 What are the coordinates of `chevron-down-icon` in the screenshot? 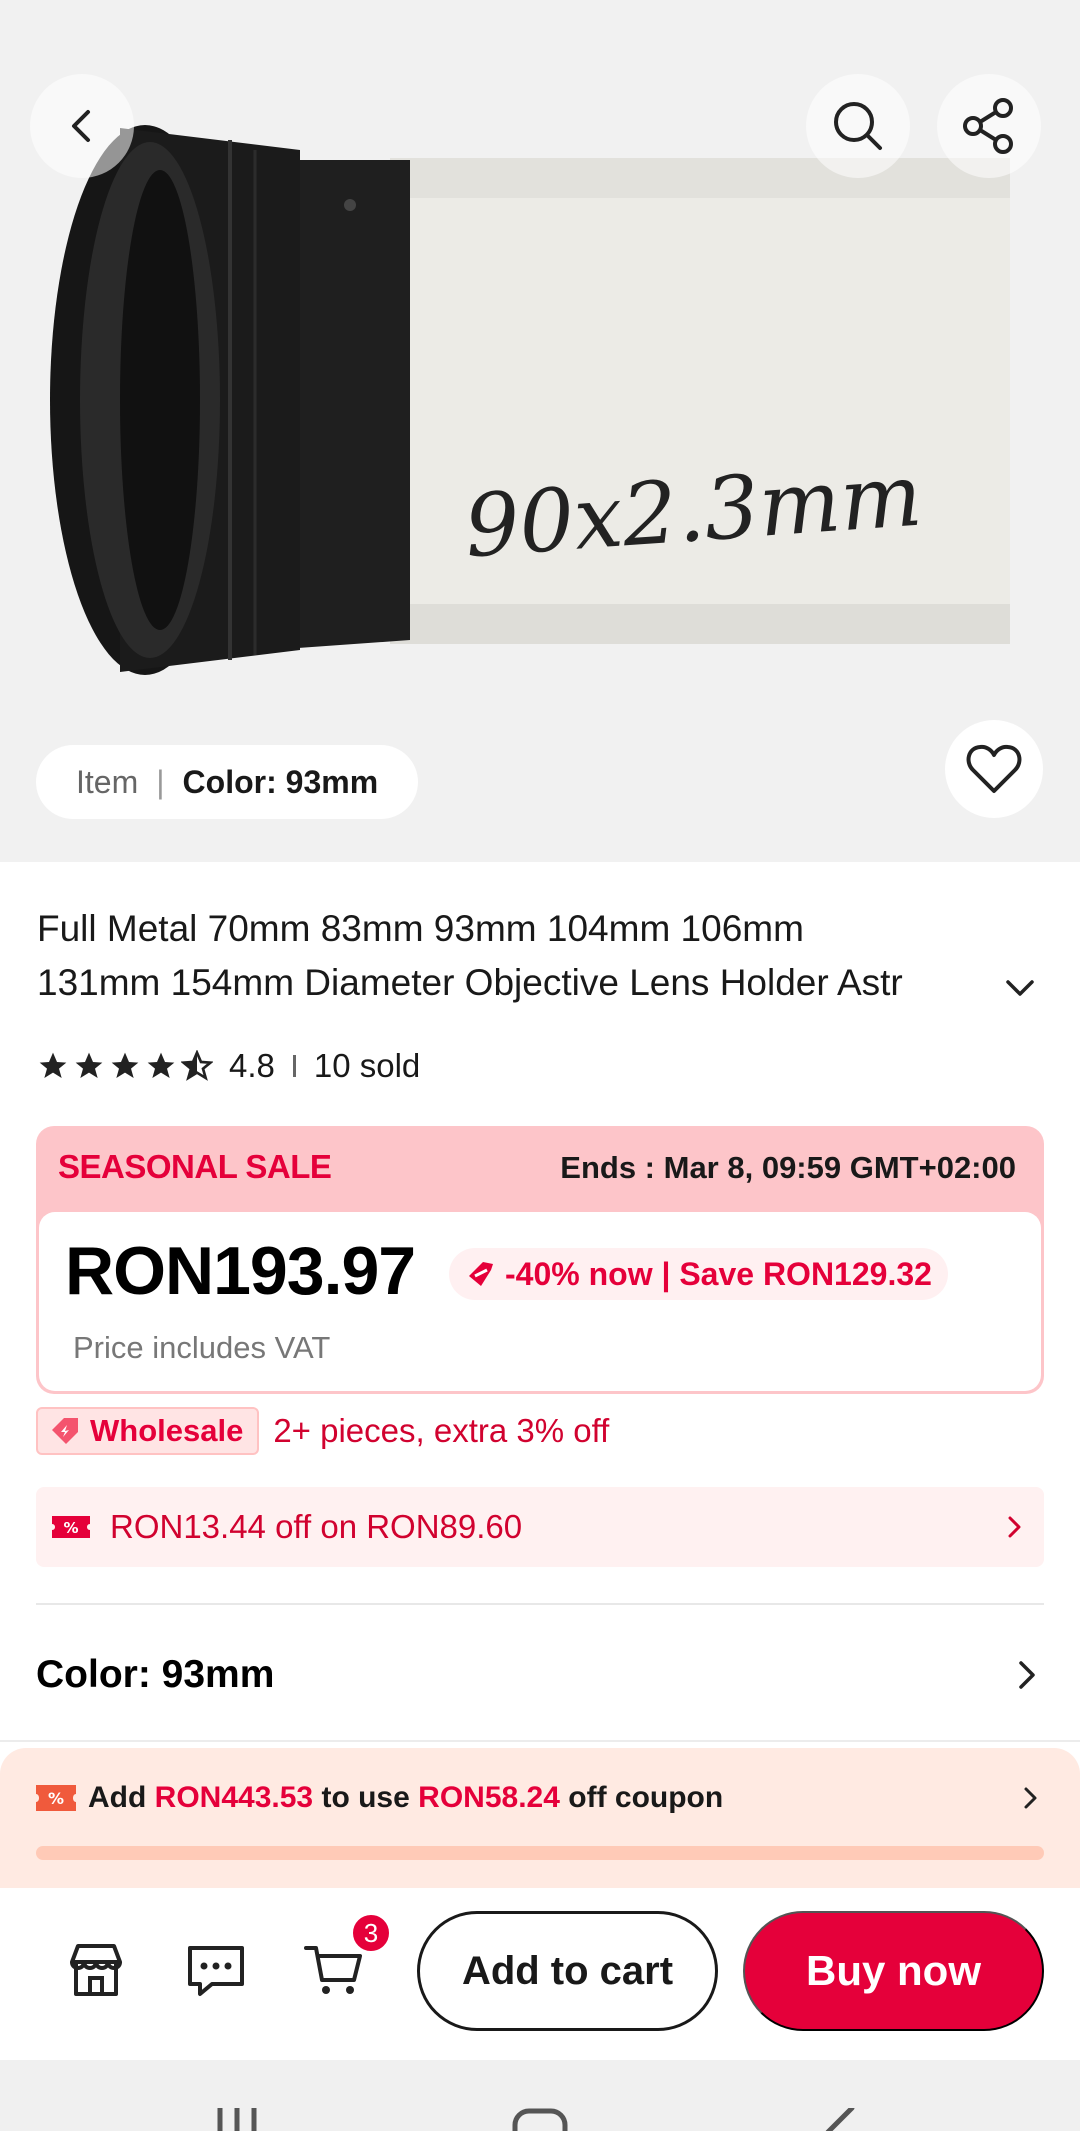 It's located at (1020, 988).